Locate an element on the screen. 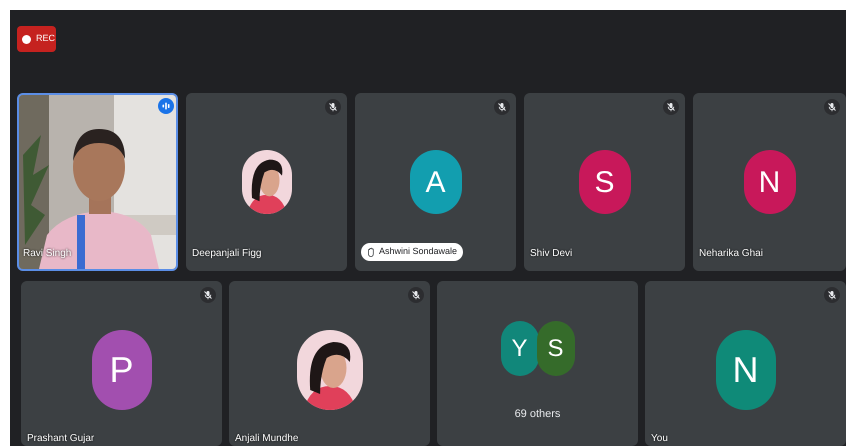 The image size is (846, 446). participant-tile: S Shiv Devi is located at coordinates (604, 182).